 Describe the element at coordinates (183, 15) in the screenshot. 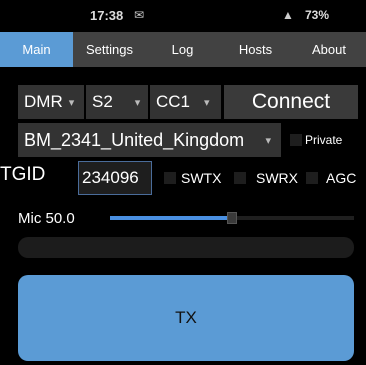

I see `status-bar: 17:38 ✉ ▲ 73%` at that location.